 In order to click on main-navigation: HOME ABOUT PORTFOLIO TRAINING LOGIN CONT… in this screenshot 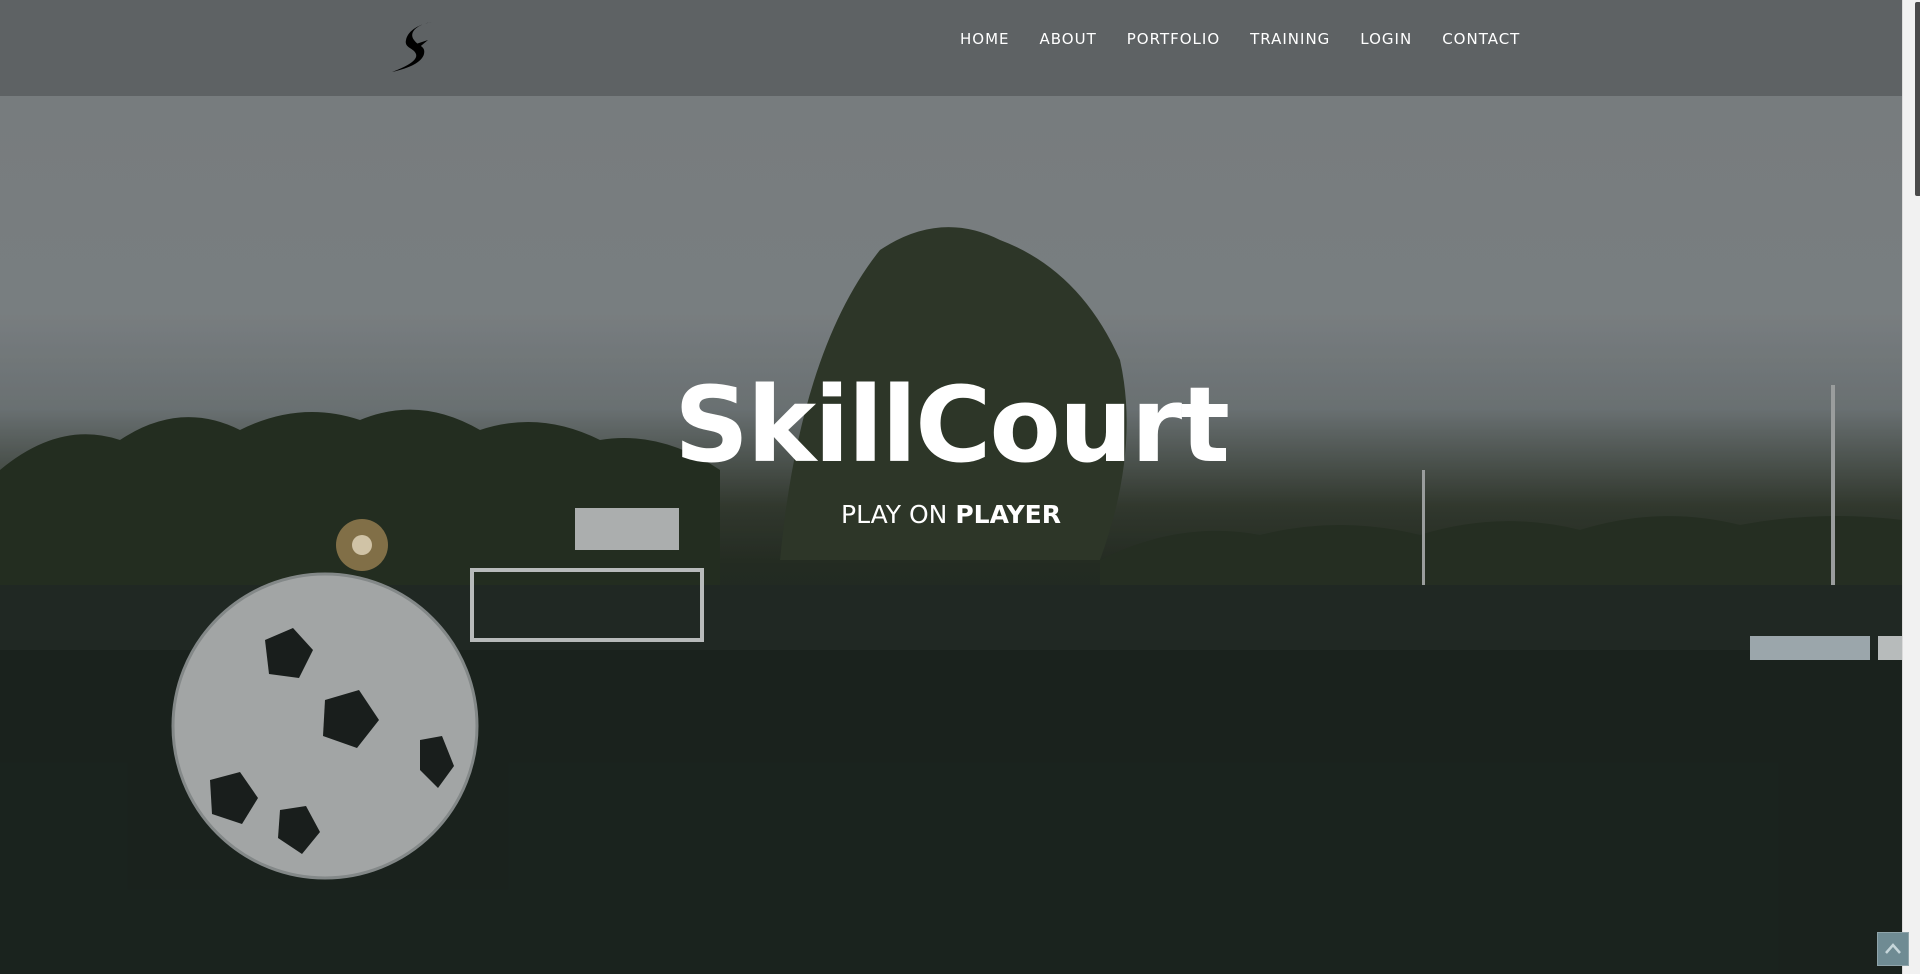, I will do `click(1240, 39)`.